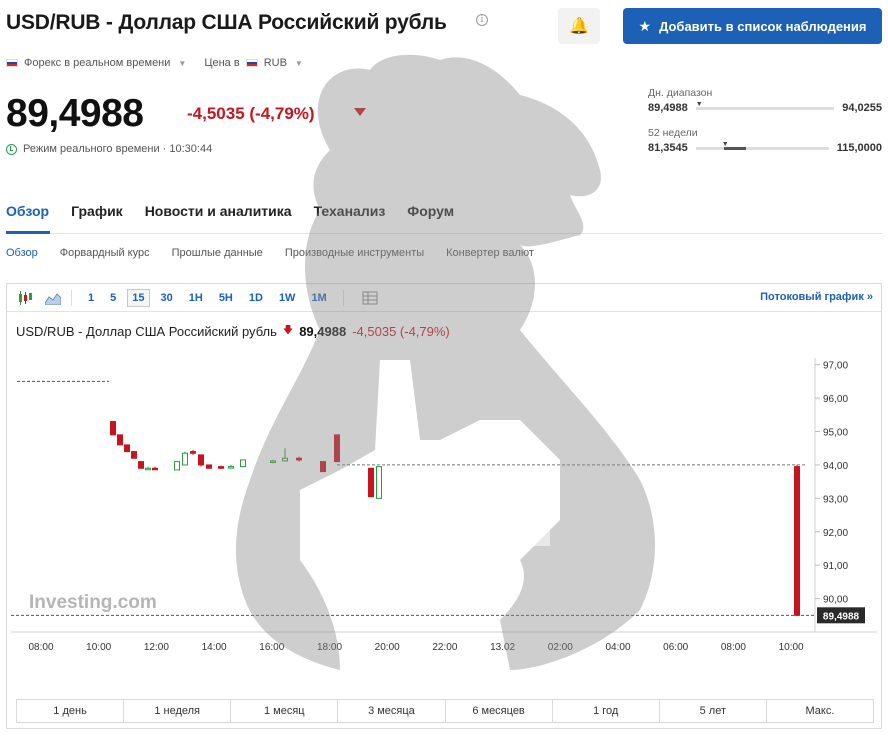 The height and width of the screenshot is (741, 888). What do you see at coordinates (75, 113) in the screenshot?
I see `last-price: 89,4988` at bounding box center [75, 113].